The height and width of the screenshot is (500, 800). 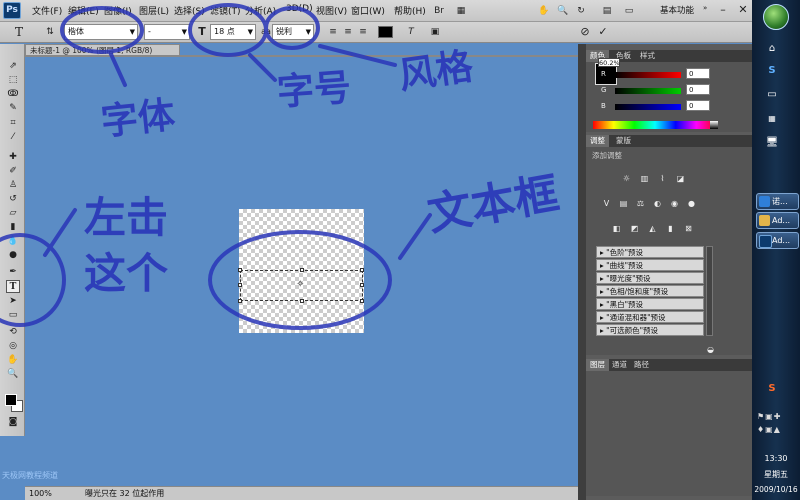 What do you see at coordinates (688, 228) in the screenshot?
I see `selective-color-icon: ⊠` at bounding box center [688, 228].